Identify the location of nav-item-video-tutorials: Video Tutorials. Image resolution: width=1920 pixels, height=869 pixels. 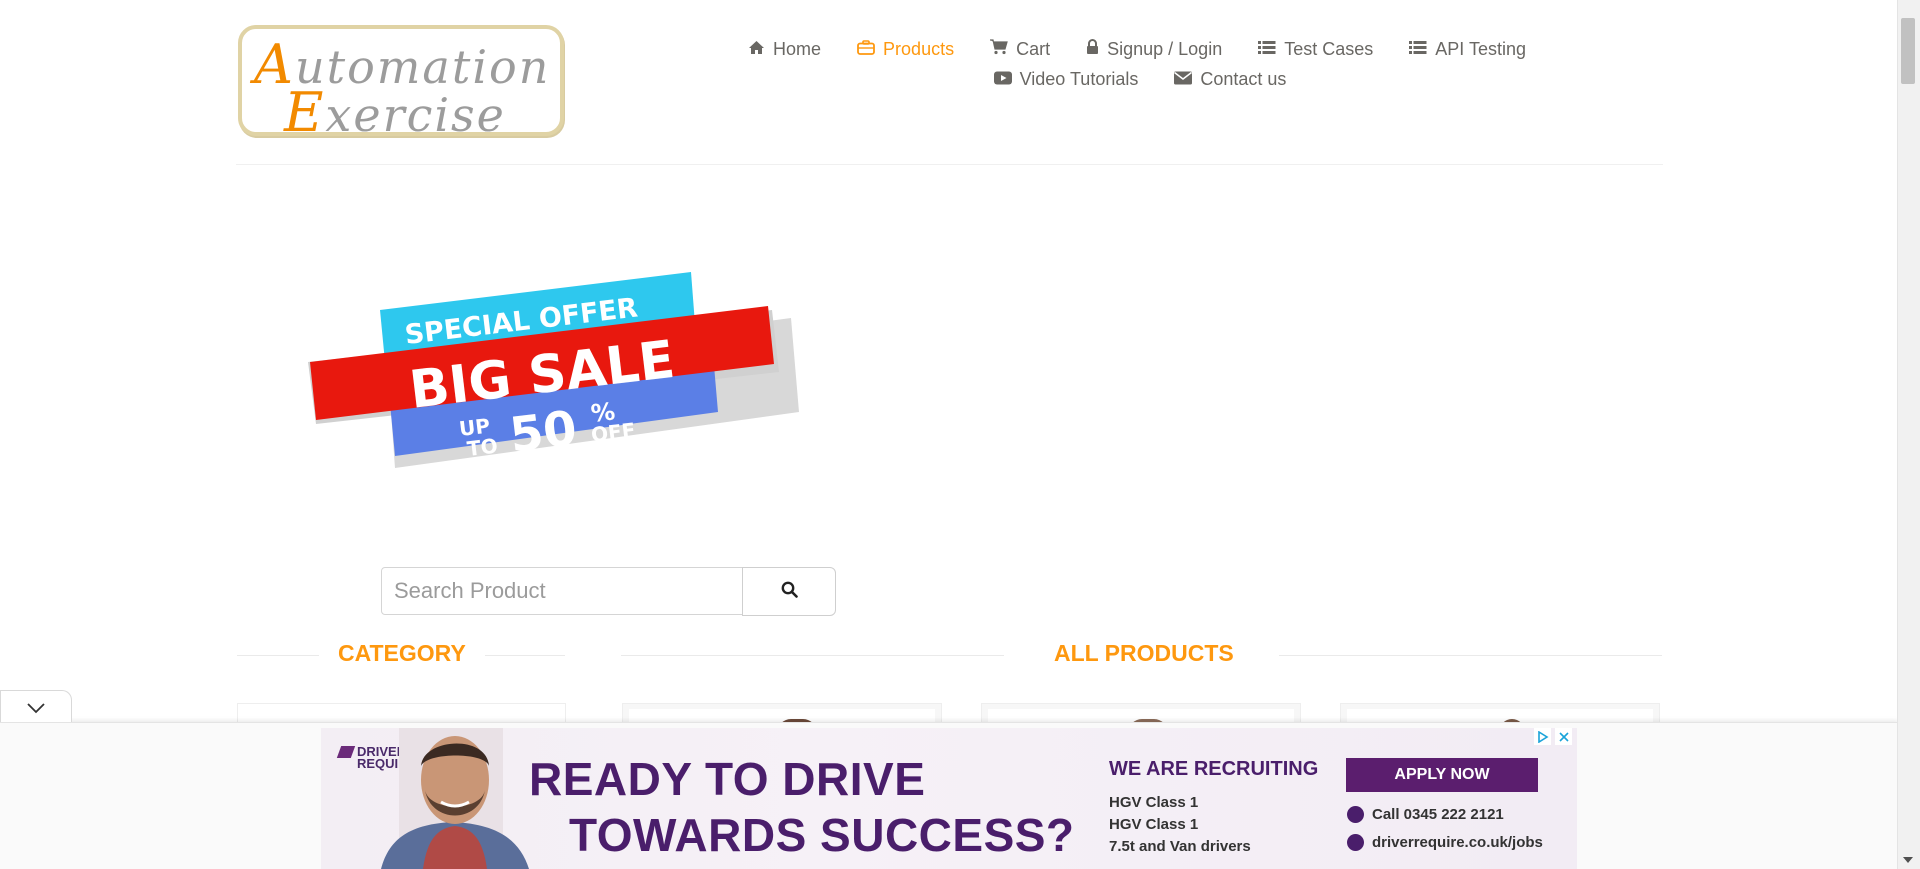
(1066, 79).